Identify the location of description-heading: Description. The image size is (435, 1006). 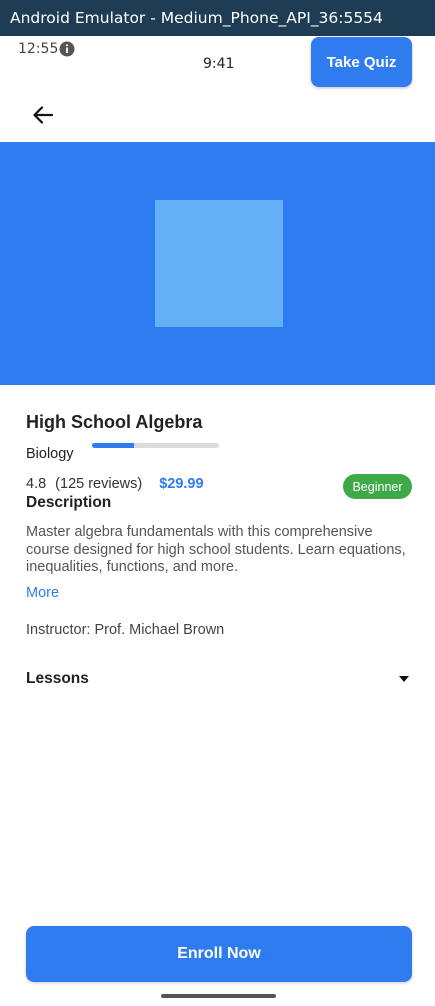
(69, 502).